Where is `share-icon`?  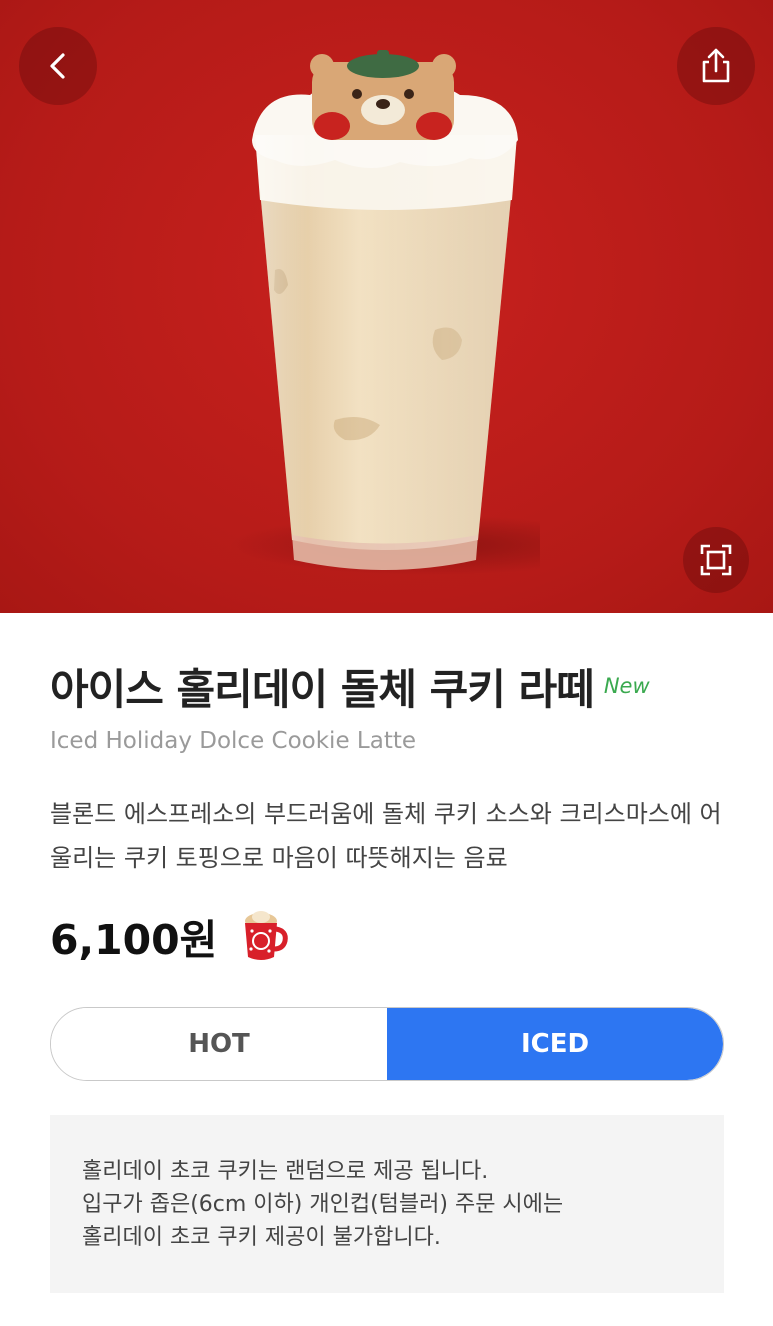 share-icon is located at coordinates (716, 65).